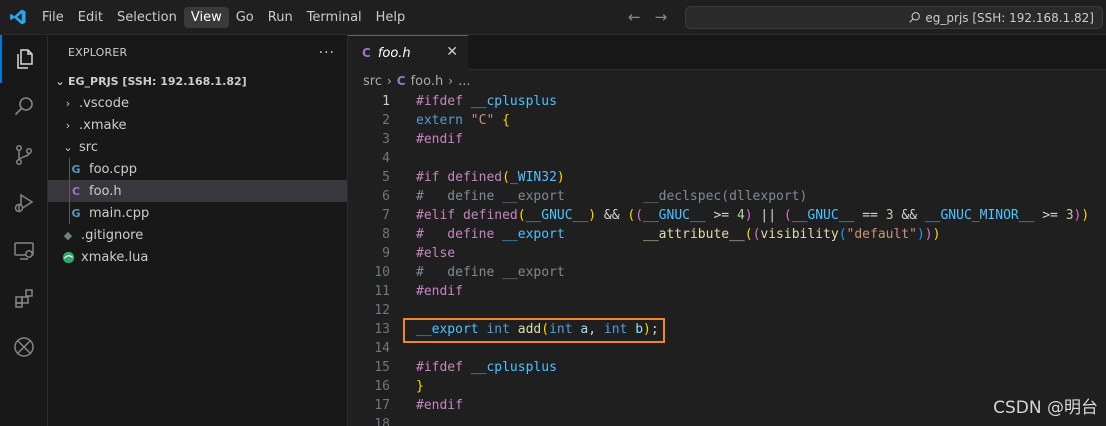 The width and height of the screenshot is (1106, 426). I want to click on code-token: # define, so click(459, 234).